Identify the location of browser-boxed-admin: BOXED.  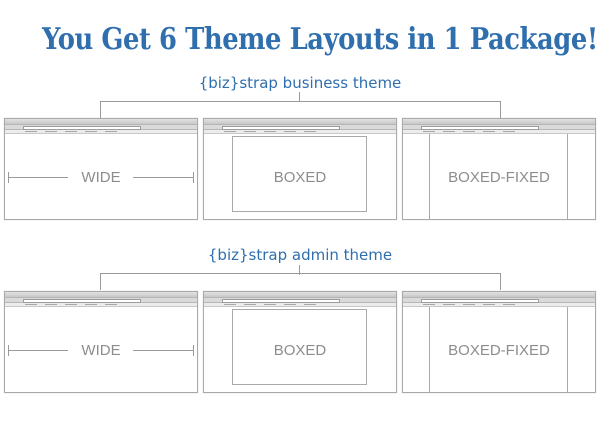
(300, 342).